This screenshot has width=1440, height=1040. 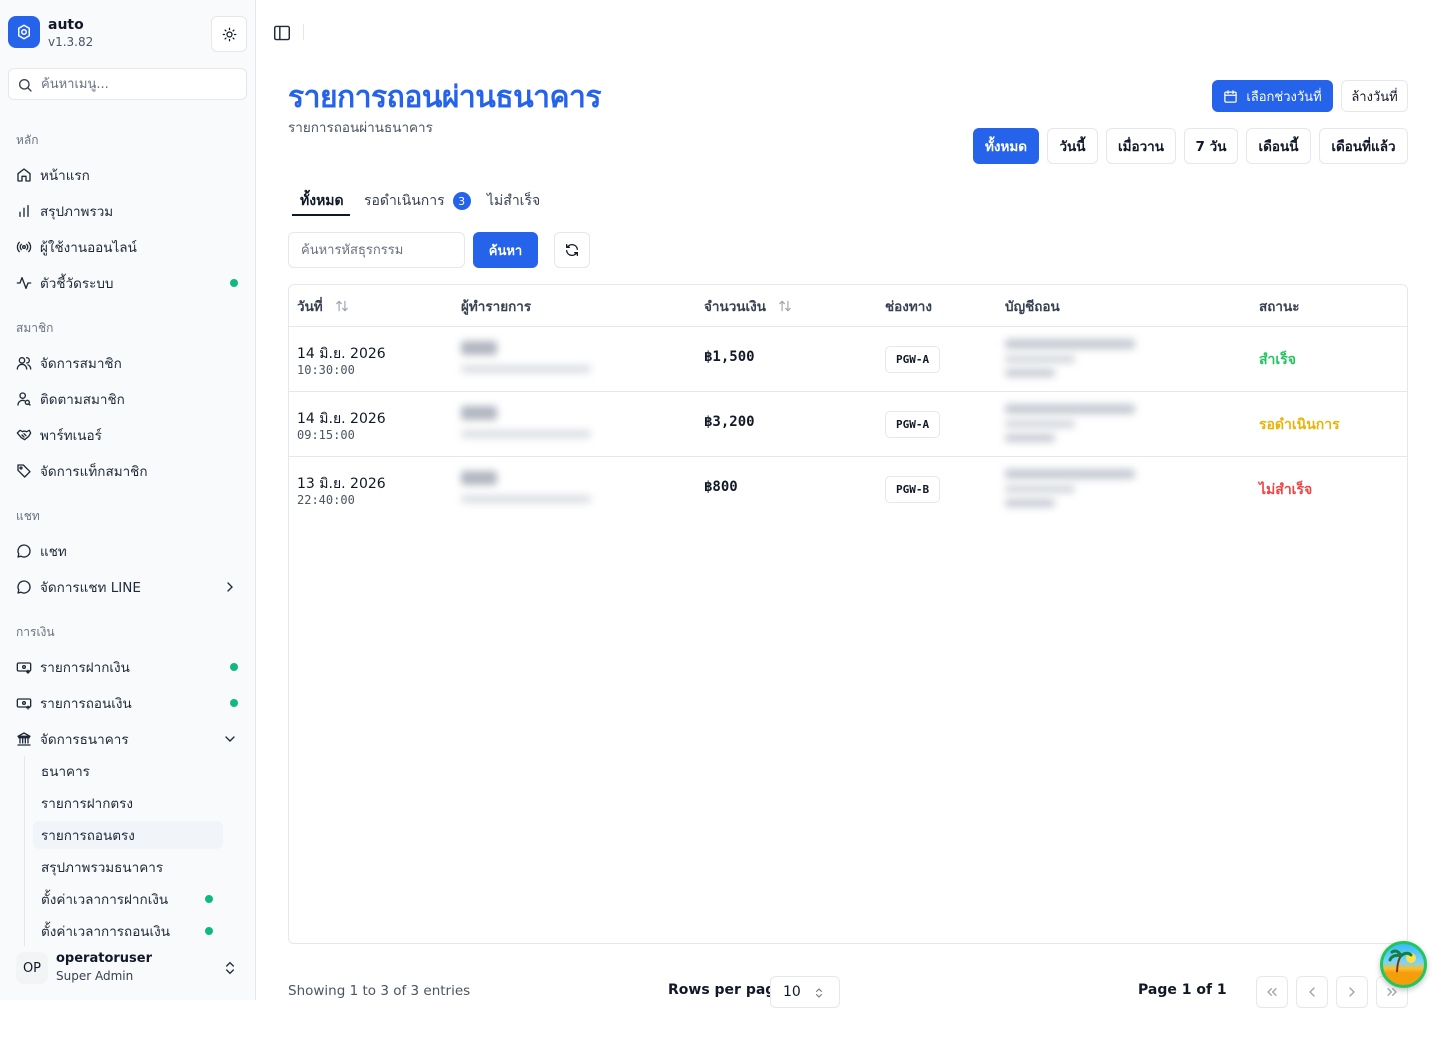 I want to click on section-label-main: หลัก, so click(x=27, y=140).